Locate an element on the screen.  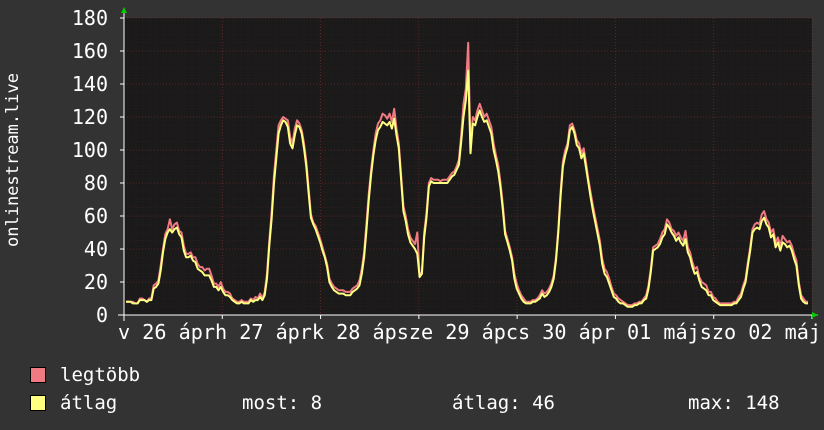
legend-item-max: legtöbb is located at coordinates (85, 375).